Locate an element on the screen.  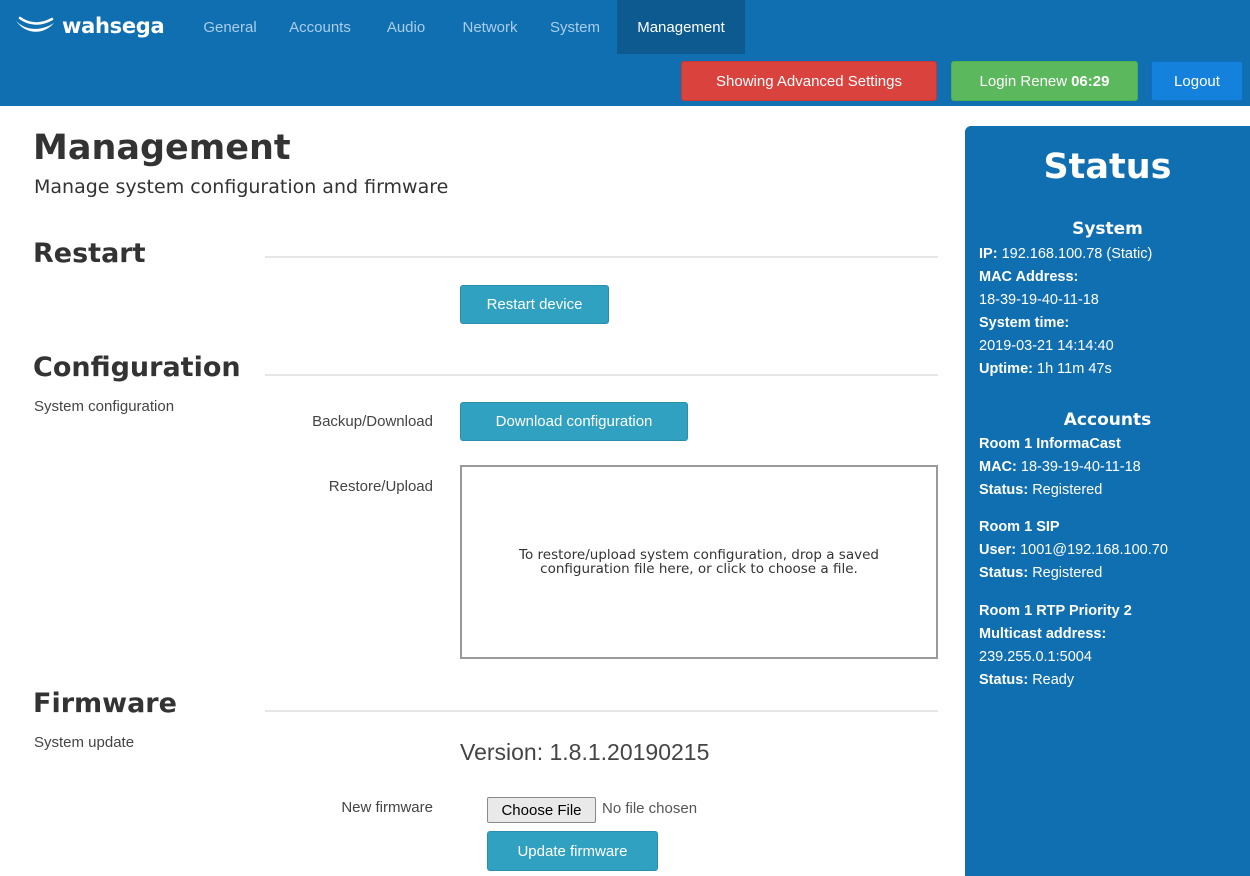
account-1-status: Status: Registered is located at coordinates (1041, 490).